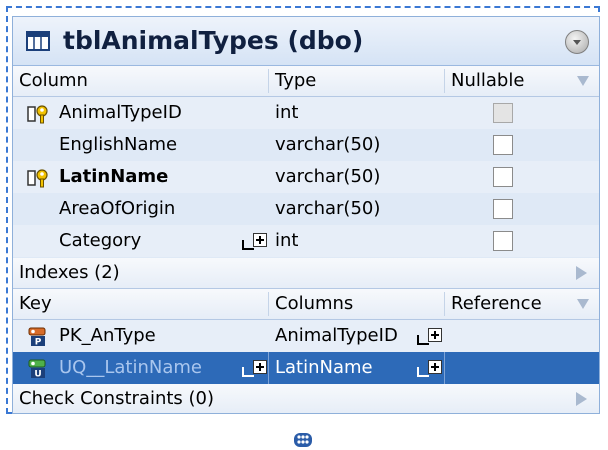  Describe the element at coordinates (113, 177) in the screenshot. I see `column-name: LatinName` at that location.